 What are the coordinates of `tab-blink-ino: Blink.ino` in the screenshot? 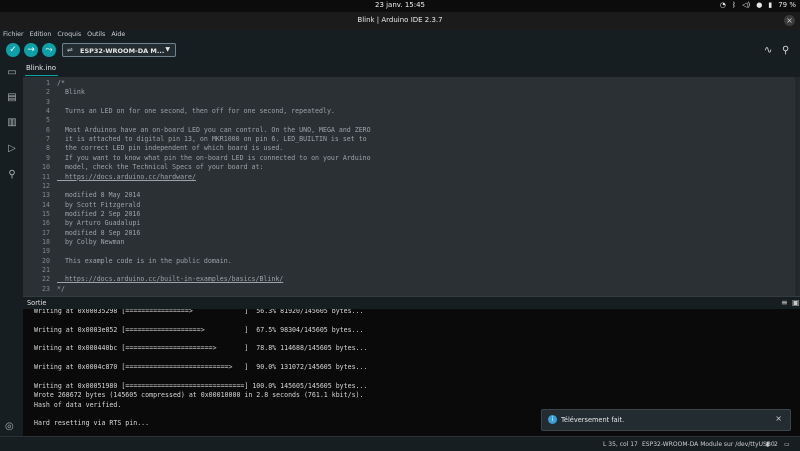 It's located at (41, 70).